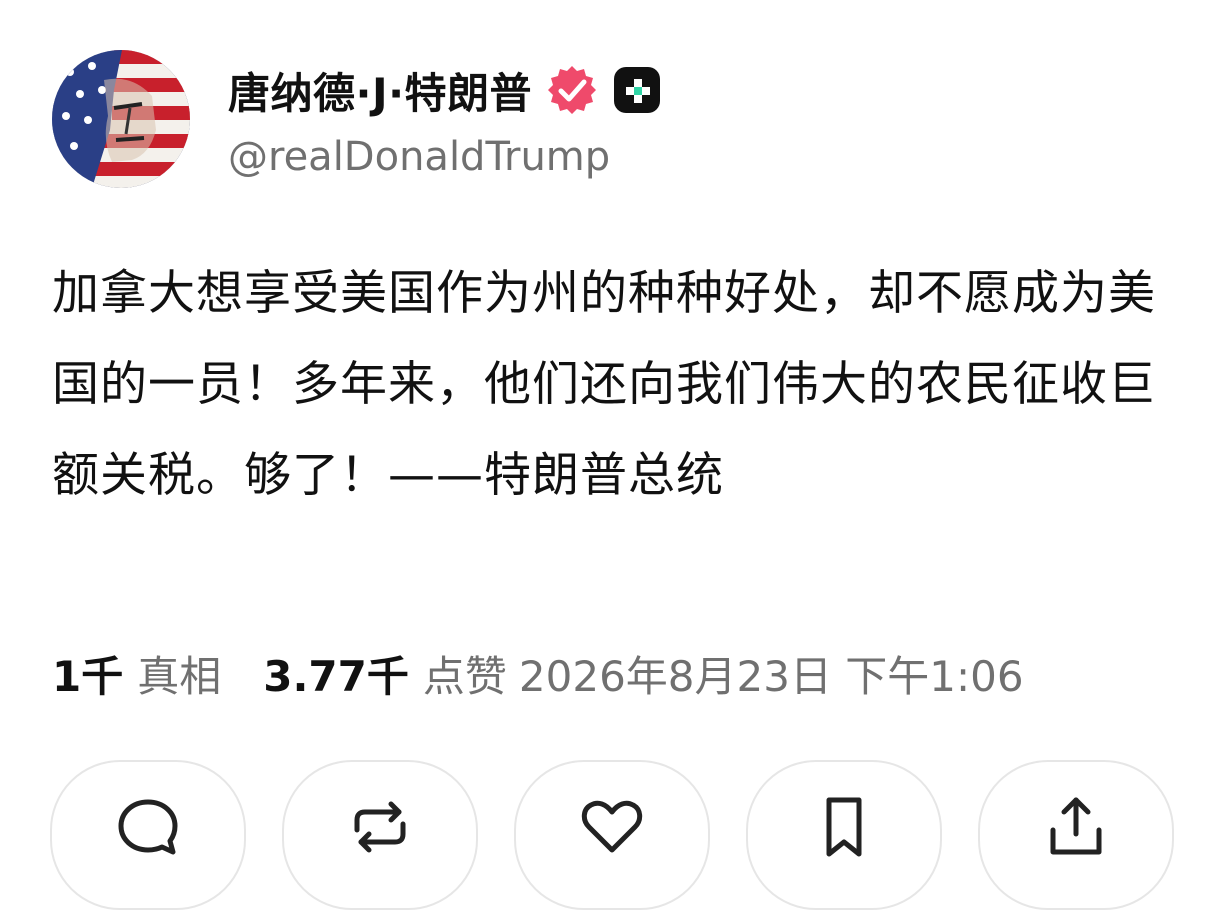 The height and width of the screenshot is (910, 1224). What do you see at coordinates (148, 827) in the screenshot?
I see `reply-icon` at bounding box center [148, 827].